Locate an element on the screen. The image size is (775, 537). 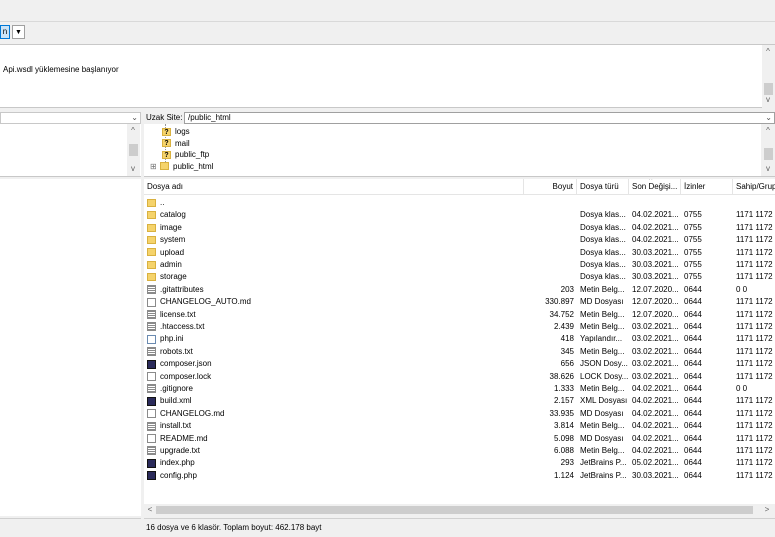
column-header-modified: Son Değişi... ^ is located at coordinates (655, 186).